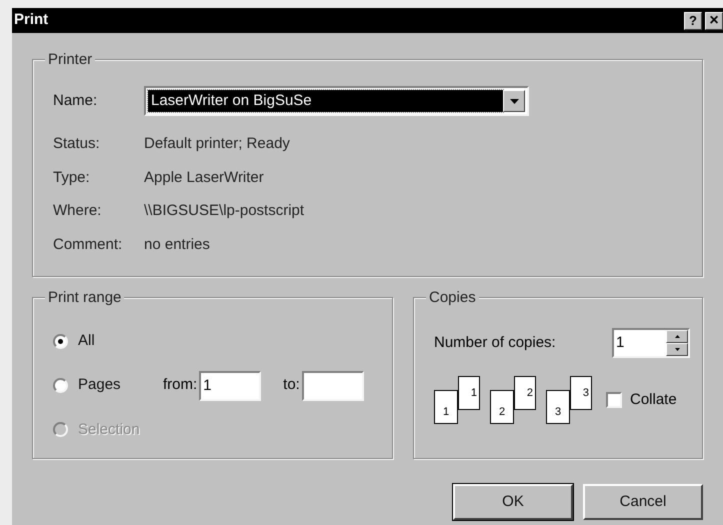 Image resolution: width=723 pixels, height=525 pixels. Describe the element at coordinates (513, 502) in the screenshot. I see `ok-button: OK` at that location.